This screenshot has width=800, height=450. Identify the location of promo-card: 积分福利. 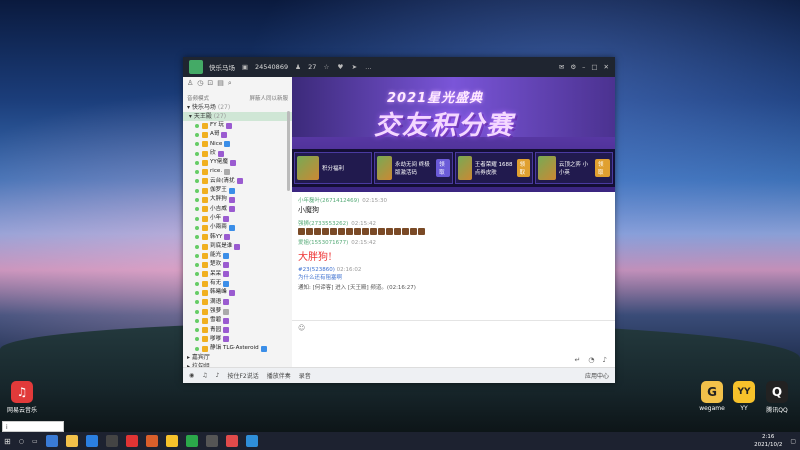
(333, 168).